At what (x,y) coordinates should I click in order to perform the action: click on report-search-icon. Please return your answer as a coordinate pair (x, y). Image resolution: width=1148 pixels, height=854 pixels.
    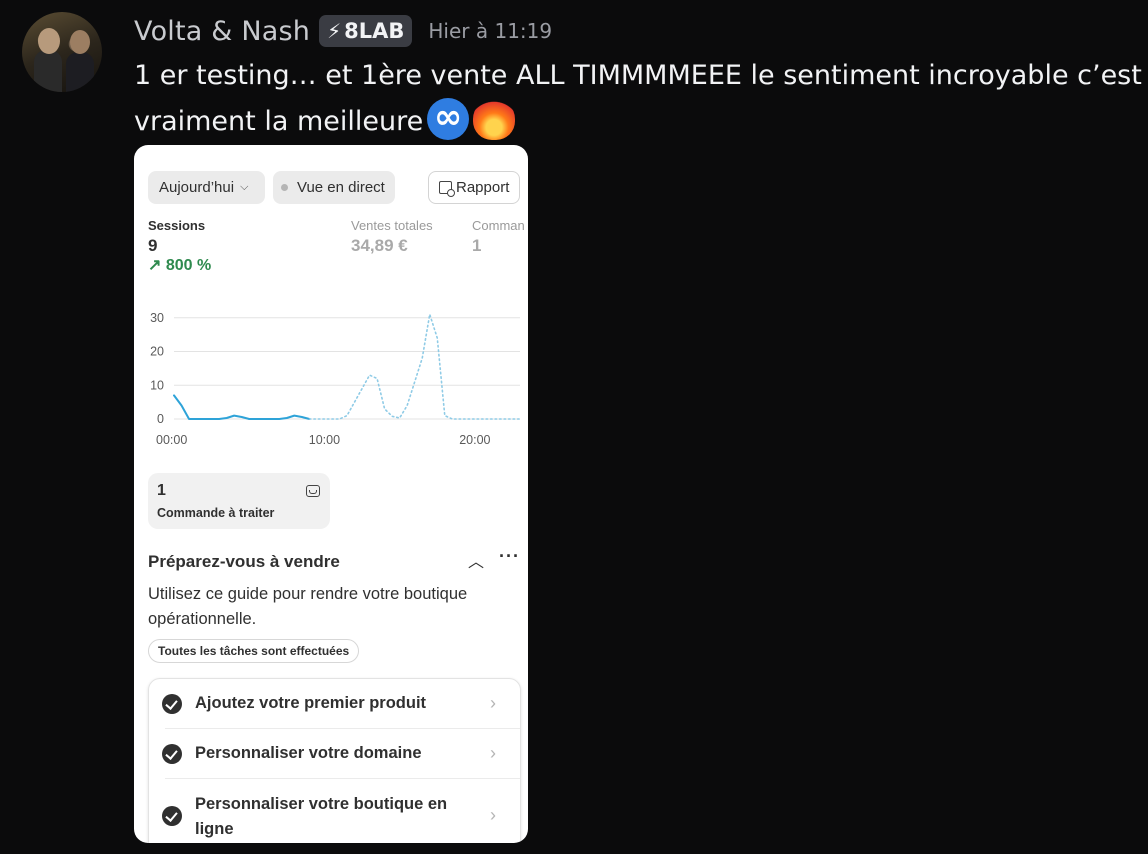
    Looking at the image, I should click on (447, 189).